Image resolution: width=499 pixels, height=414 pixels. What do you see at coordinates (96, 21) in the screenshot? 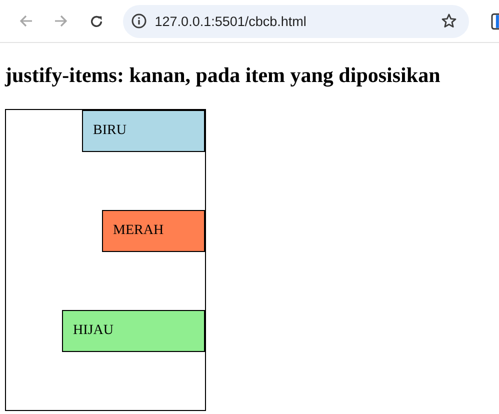
I see `reload-icon` at bounding box center [96, 21].